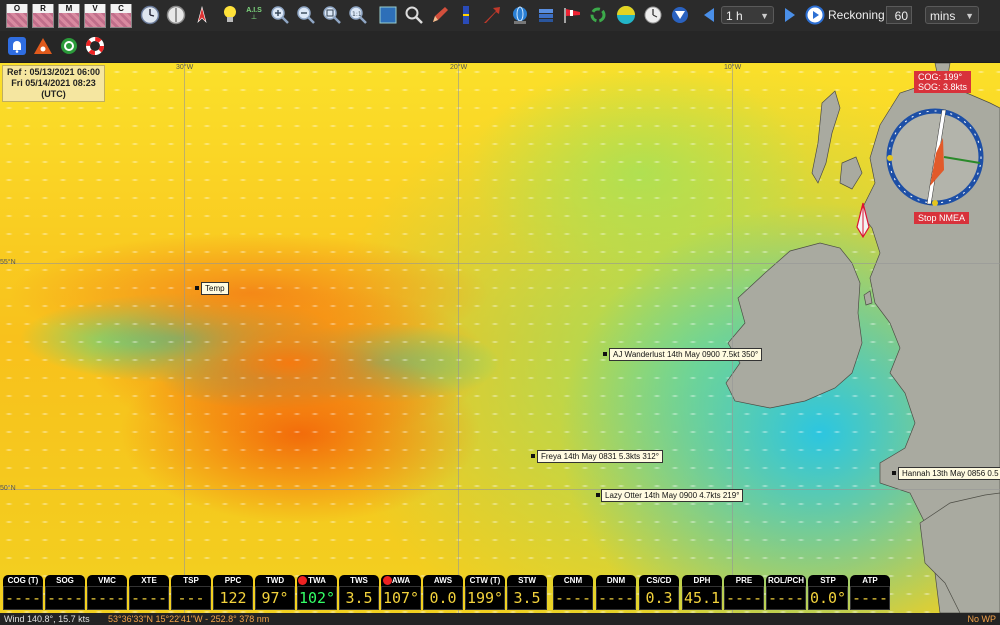  I want to click on marker-freya, so click(533, 456).